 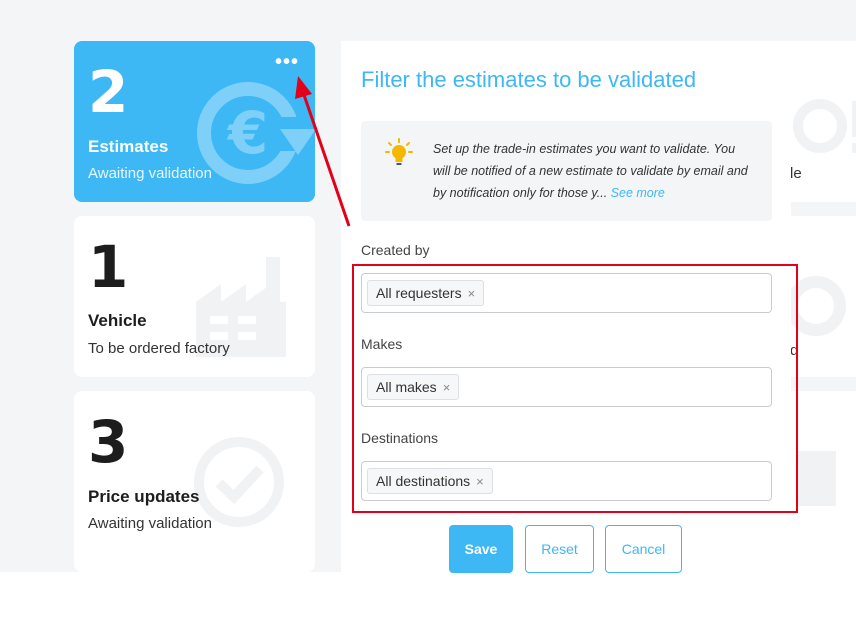 I want to click on vehicle-title: Vehicle, so click(x=117, y=320).